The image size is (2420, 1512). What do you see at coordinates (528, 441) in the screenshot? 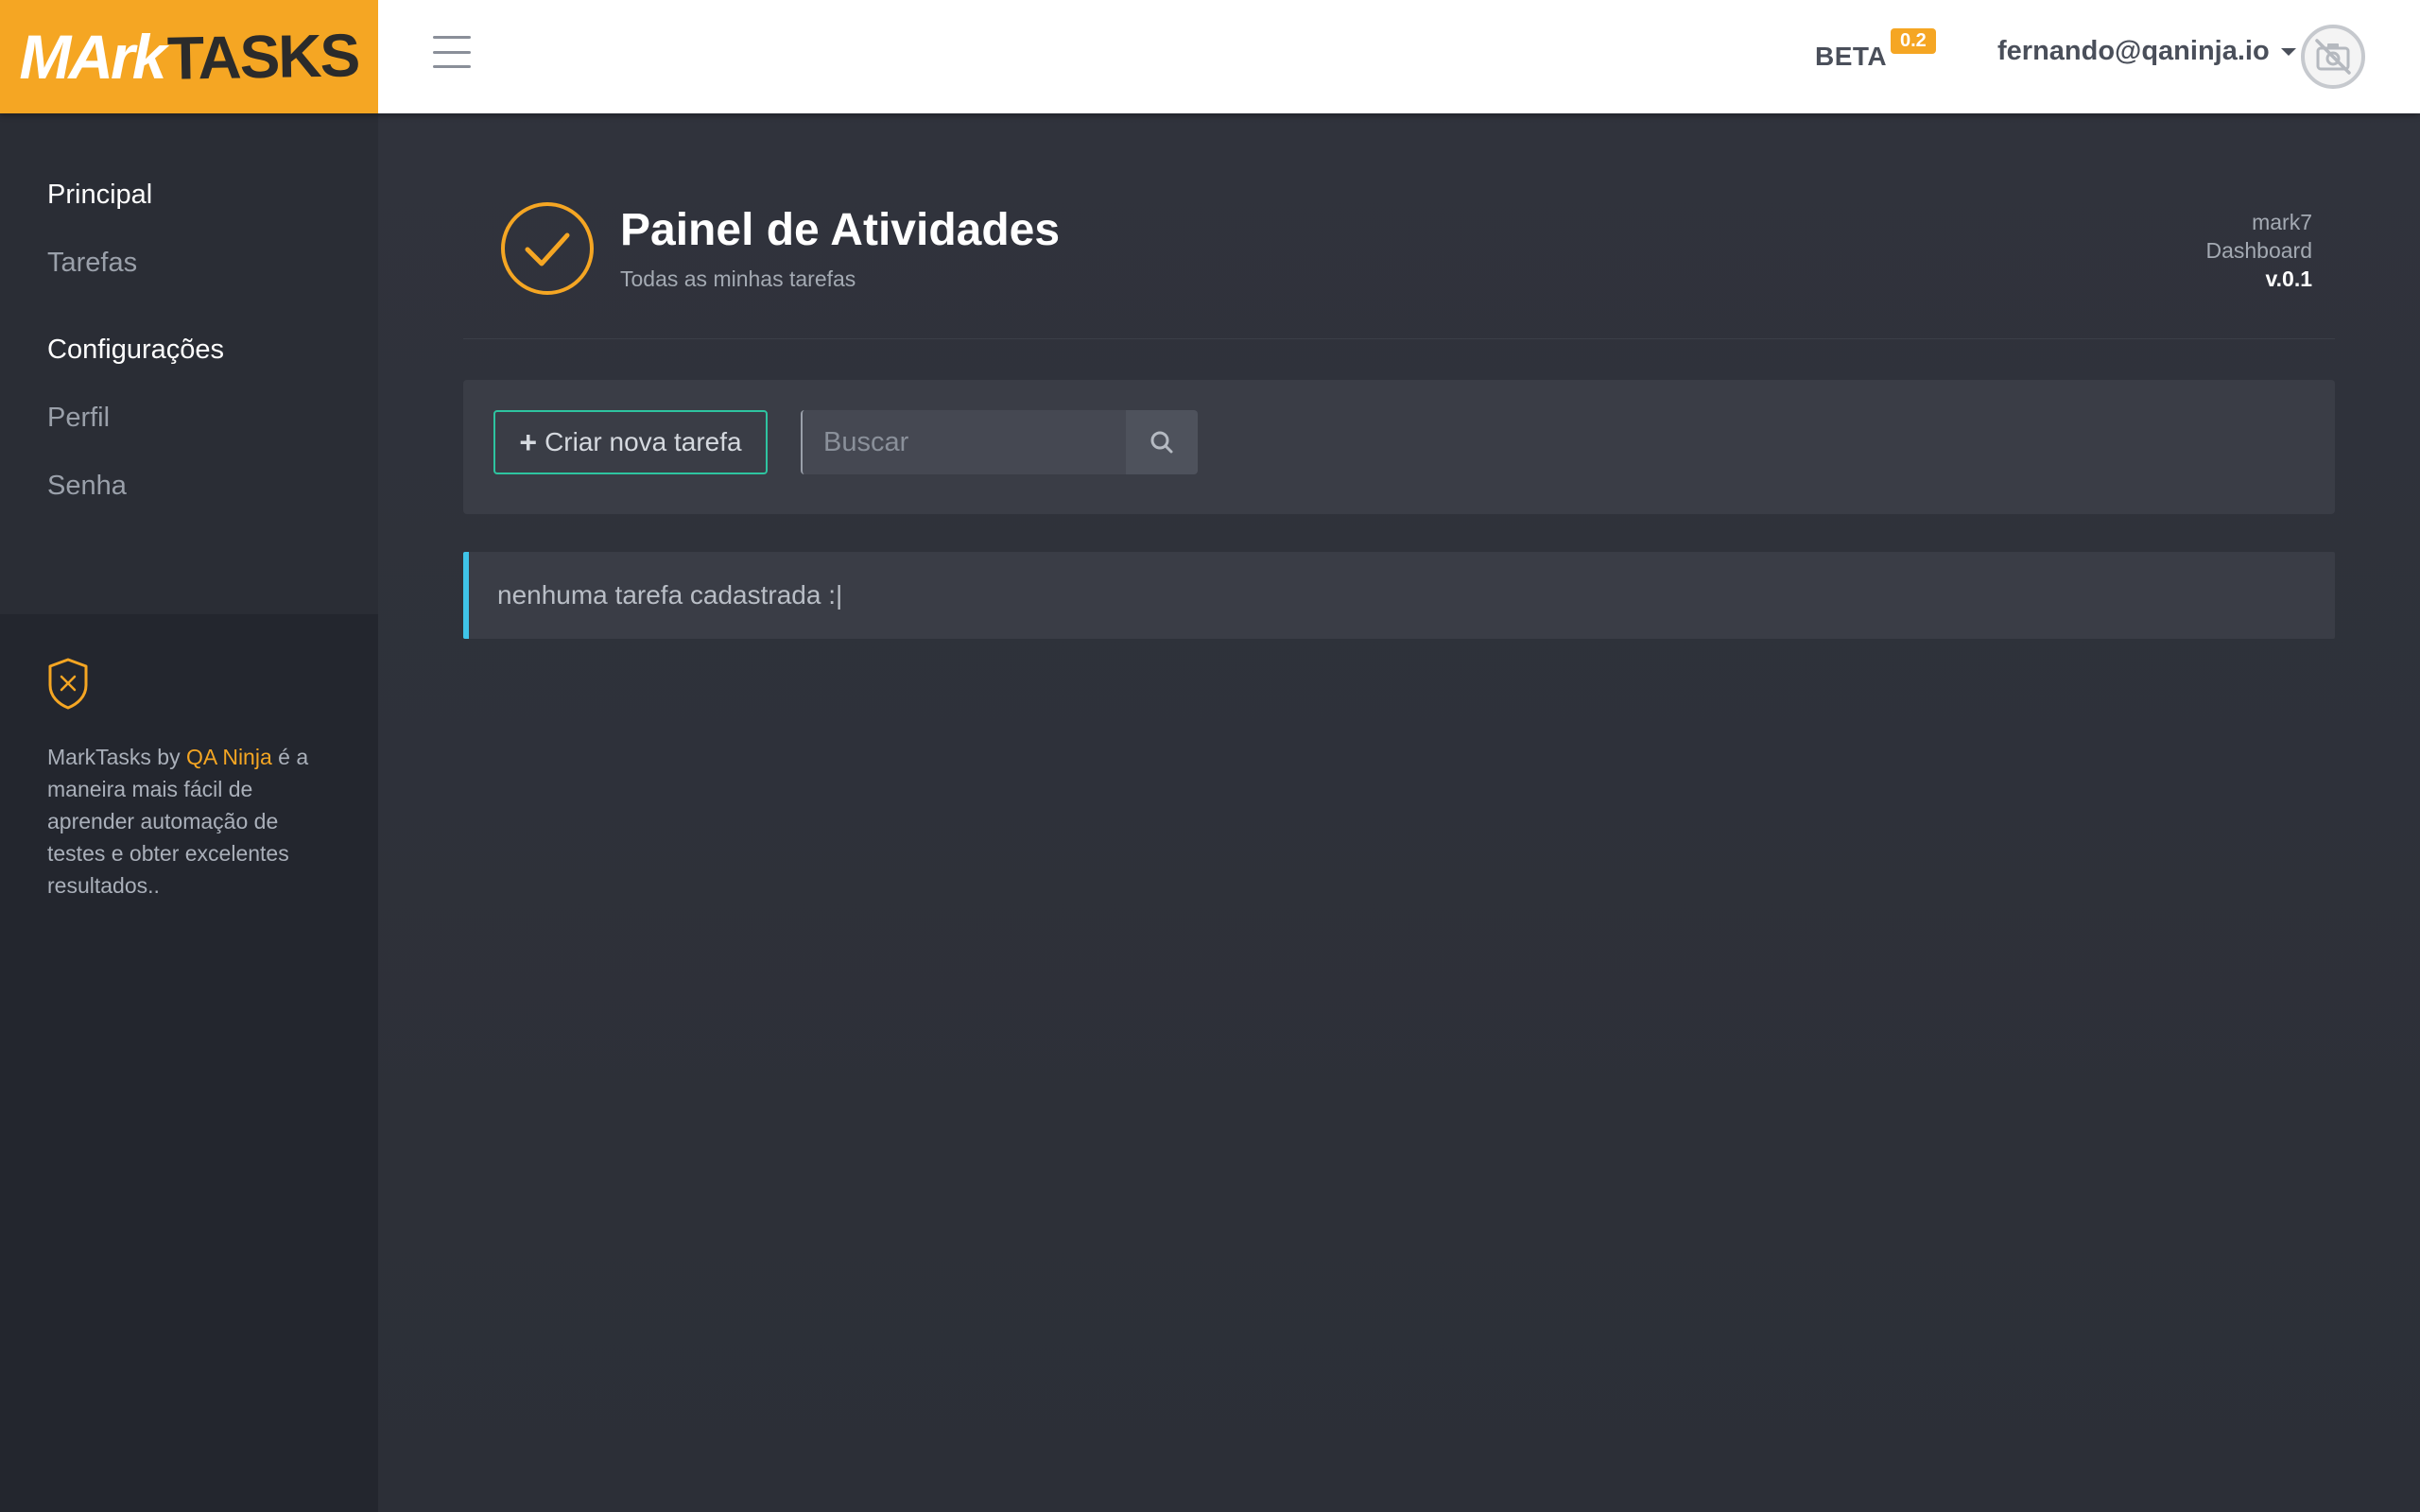
I see `plus-icon: +` at bounding box center [528, 441].